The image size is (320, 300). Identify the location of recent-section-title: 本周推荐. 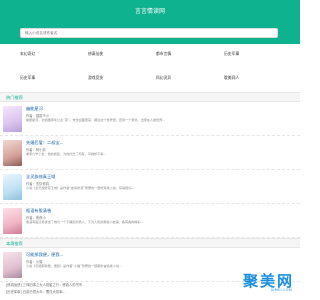
(150, 243).